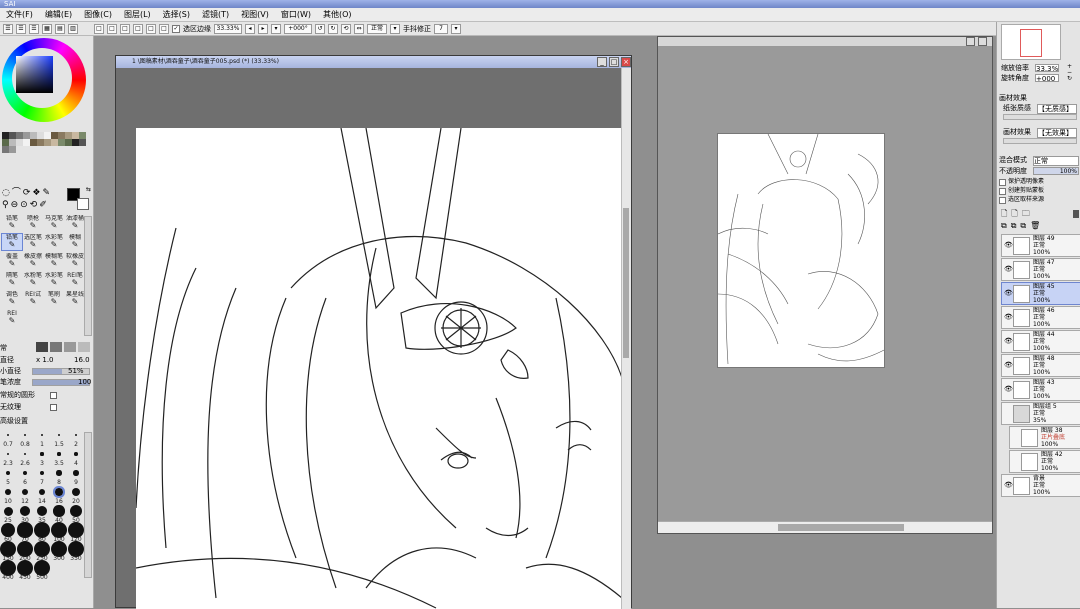 This screenshot has height=609, width=1080. What do you see at coordinates (1076, 214) in the screenshot?
I see `layer-panel-collapse-icon` at bounding box center [1076, 214].